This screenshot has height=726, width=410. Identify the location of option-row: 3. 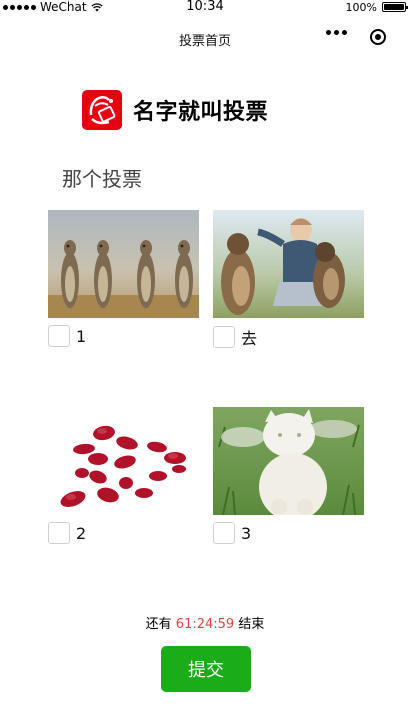
(288, 533).